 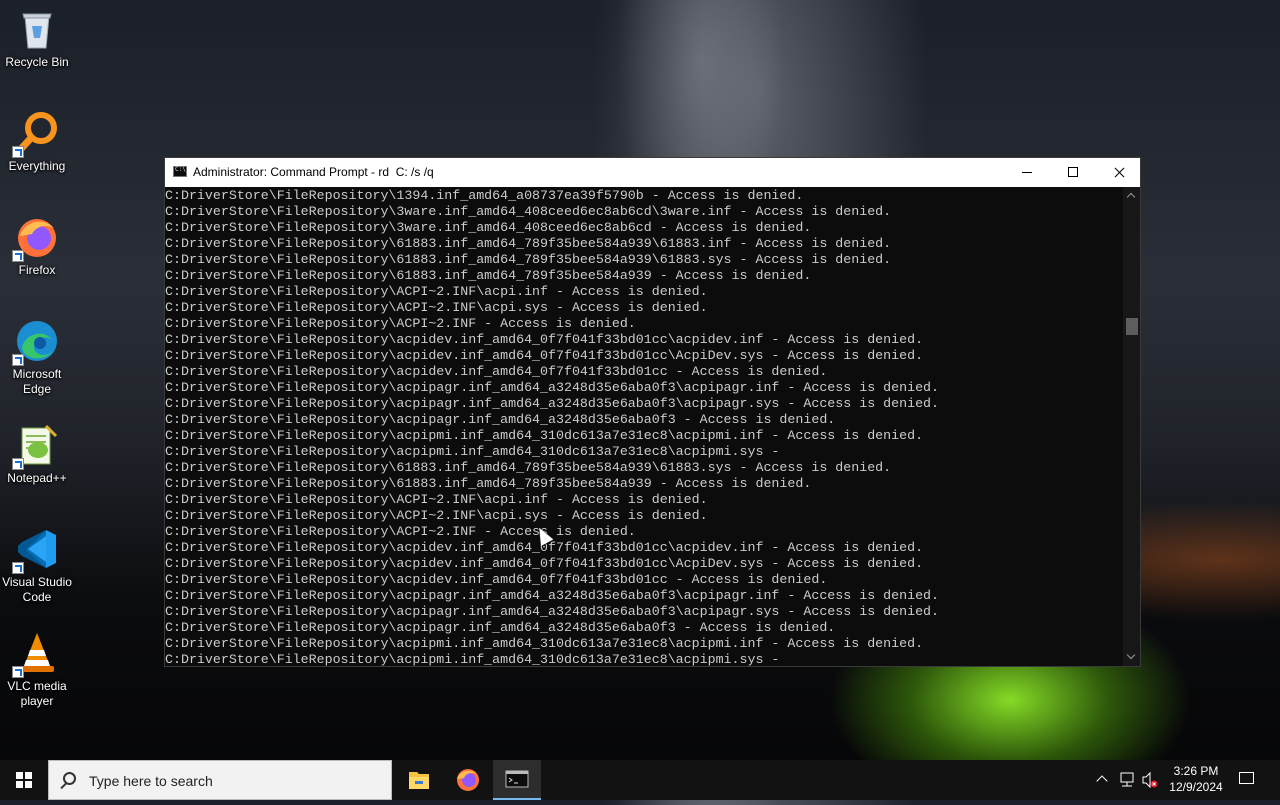 What do you see at coordinates (69, 778) in the screenshot?
I see `search-icon` at bounding box center [69, 778].